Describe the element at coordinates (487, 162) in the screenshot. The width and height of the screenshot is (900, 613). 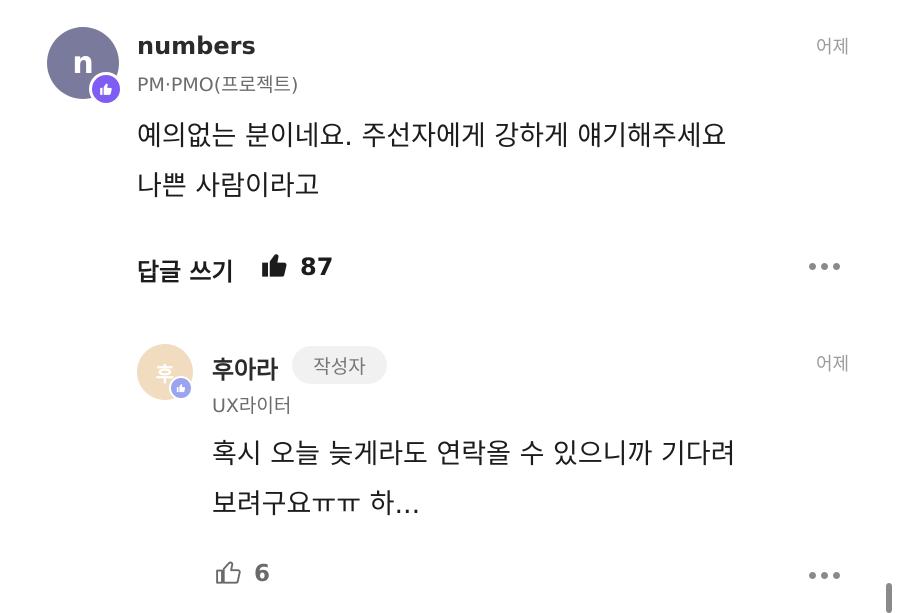
I see `comment-body: 예의없는 분이네요. 주선자에게 강하게 얘기해주세요 나쁜 사람이라고` at that location.